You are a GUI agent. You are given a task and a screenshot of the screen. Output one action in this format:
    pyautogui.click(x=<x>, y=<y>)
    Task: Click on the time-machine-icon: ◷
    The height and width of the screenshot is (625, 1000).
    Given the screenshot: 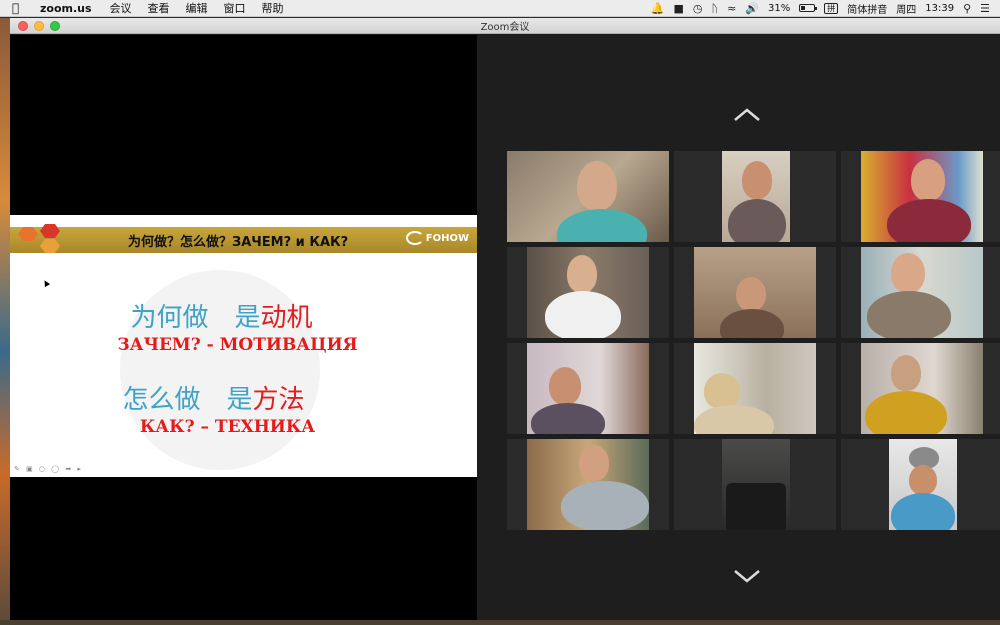 What is the action you would take?
    pyautogui.click(x=698, y=8)
    